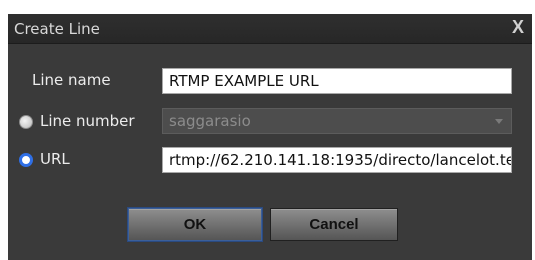  Describe the element at coordinates (26, 160) in the screenshot. I see `url-radio` at that location.